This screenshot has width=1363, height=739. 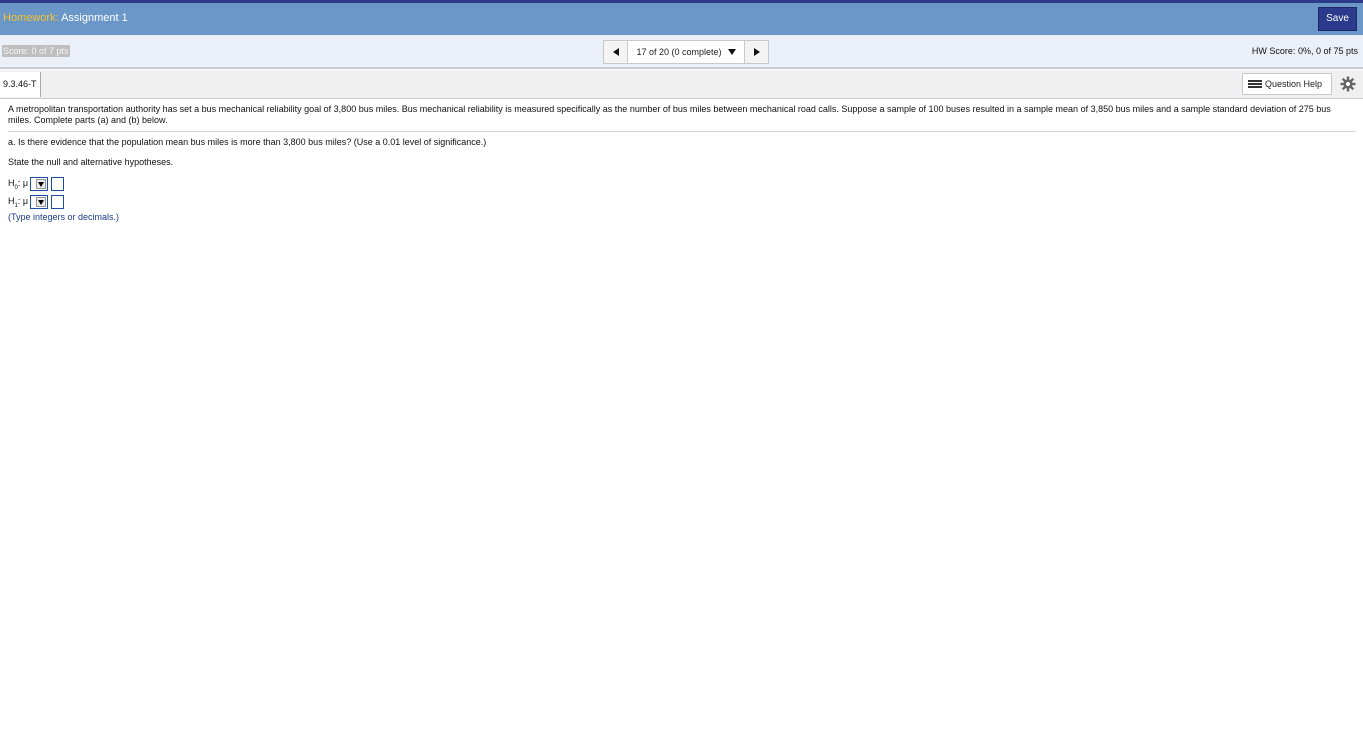 I want to click on gear-icon, so click(x=1348, y=84).